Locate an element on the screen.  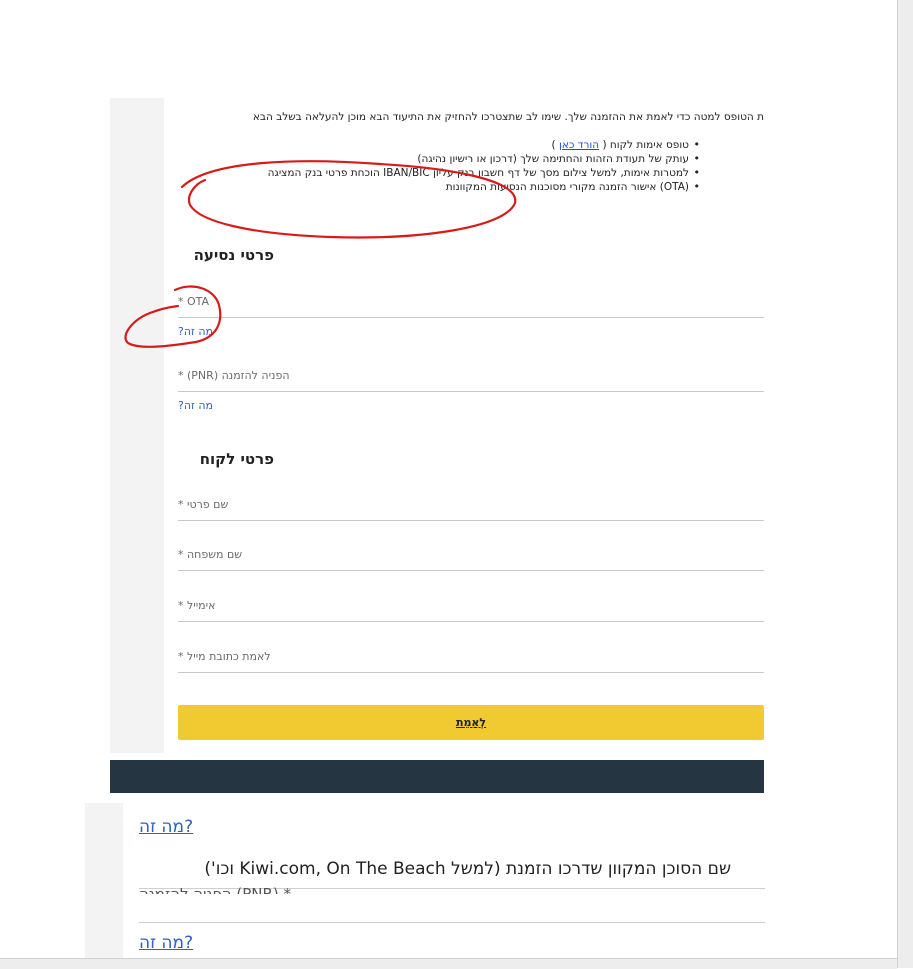
confirm-email-field: לאמת כתובת מייל * is located at coordinates (471, 654).